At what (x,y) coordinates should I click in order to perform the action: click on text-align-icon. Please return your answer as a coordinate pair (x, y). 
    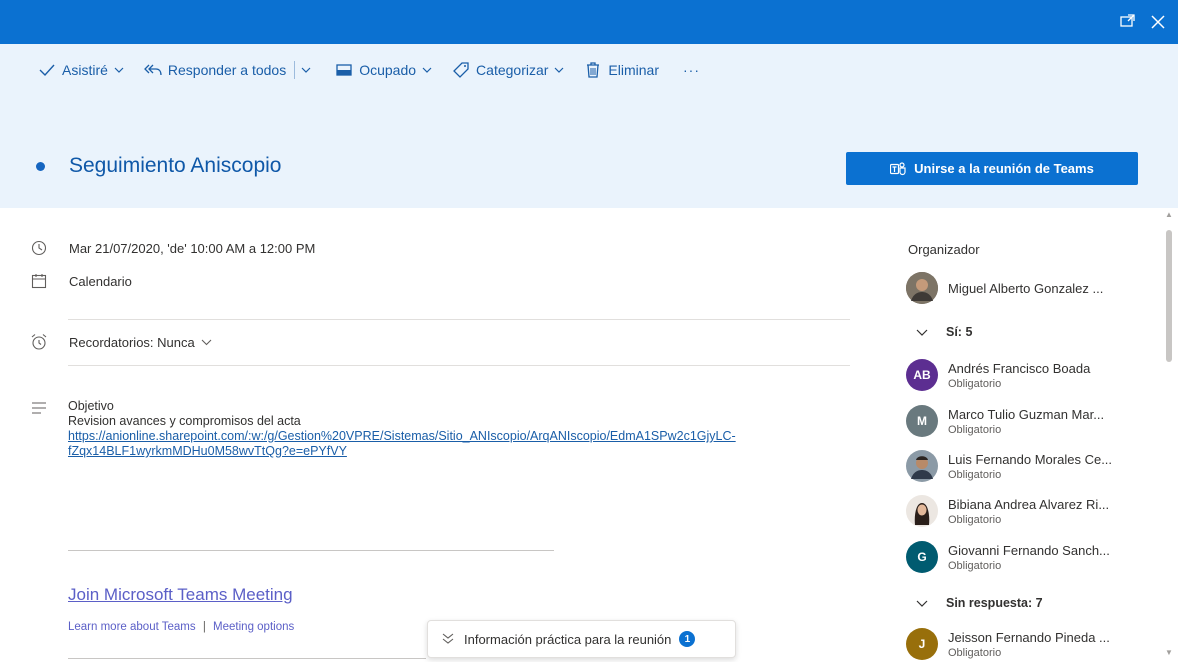
    Looking at the image, I should click on (39, 408).